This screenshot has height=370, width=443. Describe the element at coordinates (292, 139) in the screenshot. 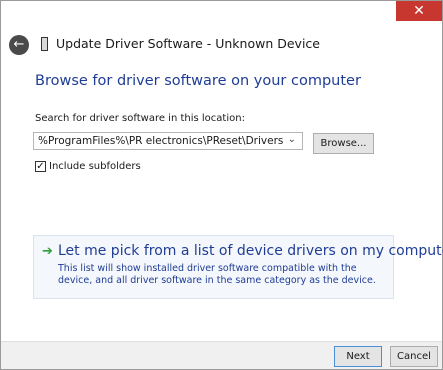

I see `chevron-down-icon: ⌄` at that location.